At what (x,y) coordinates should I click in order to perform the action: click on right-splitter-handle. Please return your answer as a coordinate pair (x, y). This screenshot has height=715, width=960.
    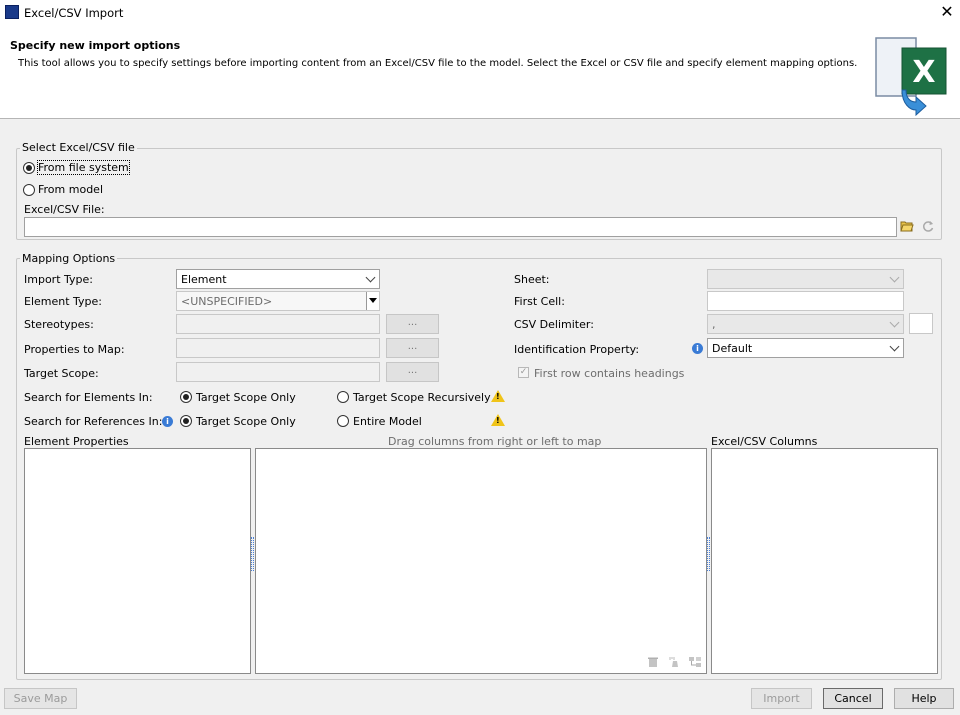
    Looking at the image, I should click on (708, 554).